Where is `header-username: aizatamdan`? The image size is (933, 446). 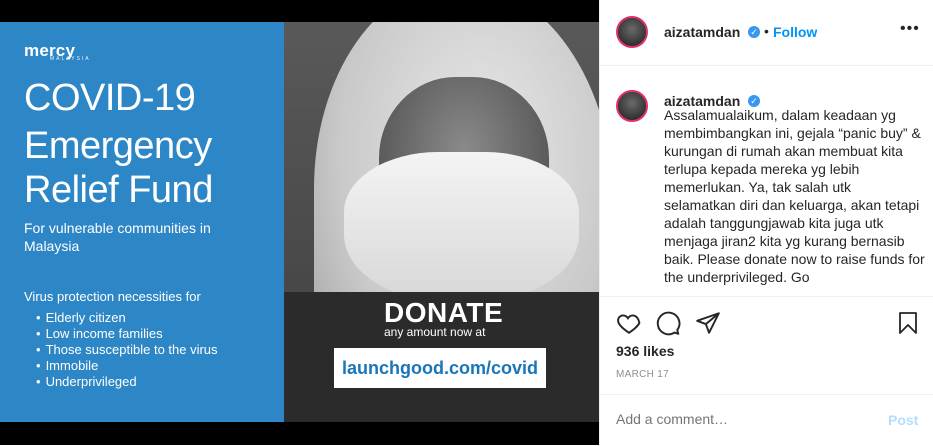 header-username: aizatamdan is located at coordinates (702, 32).